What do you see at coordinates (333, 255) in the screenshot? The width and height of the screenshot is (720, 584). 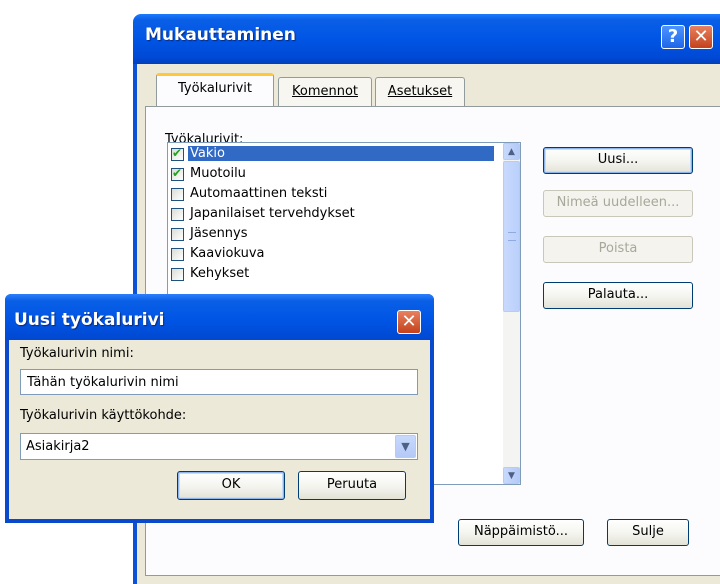 I see `list-item: Kaaviokuva` at bounding box center [333, 255].